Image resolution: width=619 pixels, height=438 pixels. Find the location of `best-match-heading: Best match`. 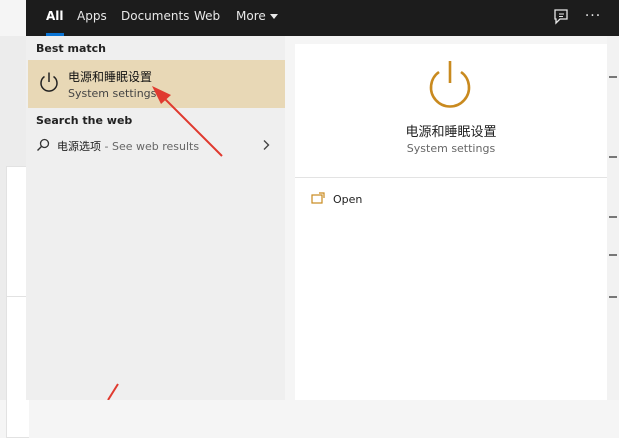

best-match-heading: Best match is located at coordinates (71, 48).